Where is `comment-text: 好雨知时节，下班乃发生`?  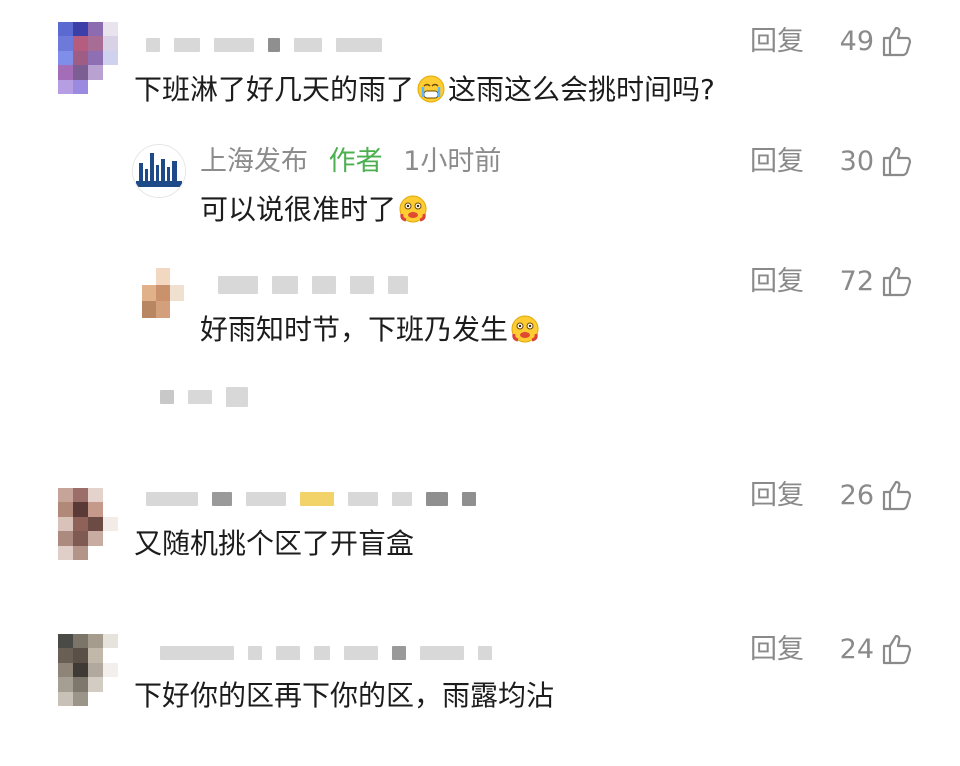
comment-text: 好雨知时节，下班乃发生 is located at coordinates (371, 330).